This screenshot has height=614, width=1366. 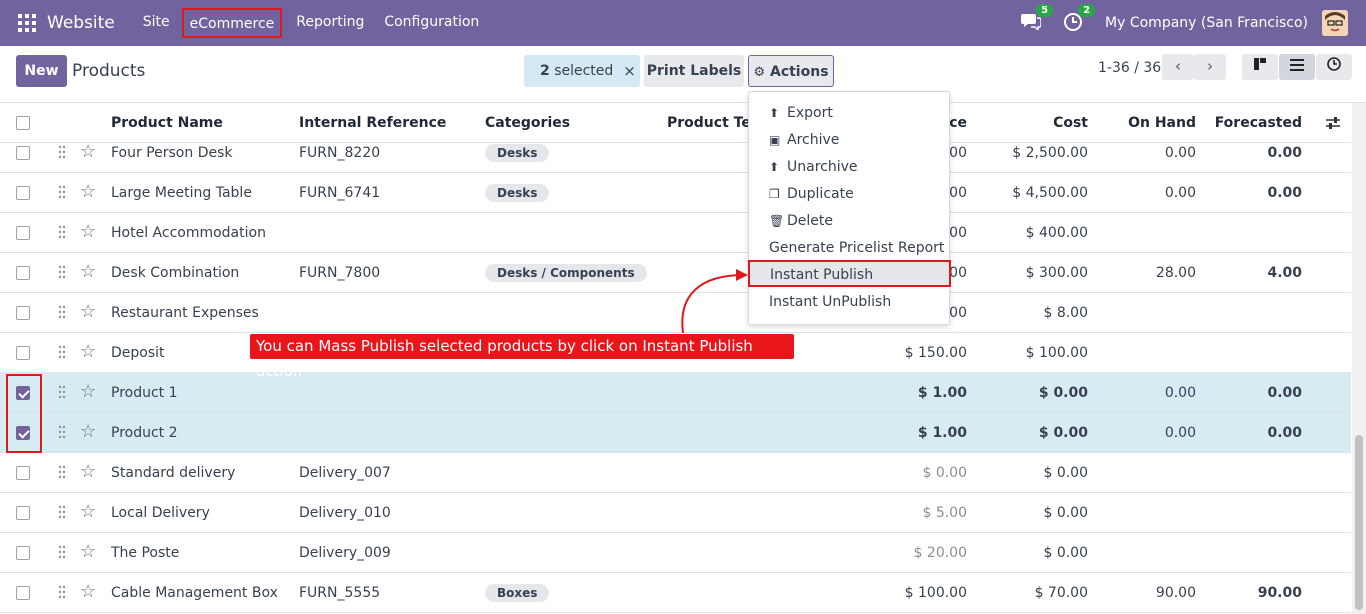 What do you see at coordinates (172, 153) in the screenshot?
I see `product-name: Four Person Desk` at bounding box center [172, 153].